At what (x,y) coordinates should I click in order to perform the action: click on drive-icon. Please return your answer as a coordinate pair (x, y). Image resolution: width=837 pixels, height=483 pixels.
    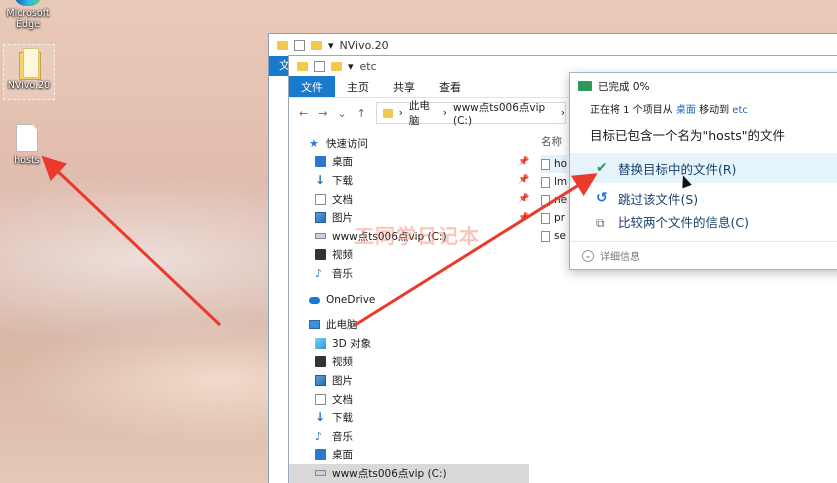
    Looking at the image, I should click on (320, 473).